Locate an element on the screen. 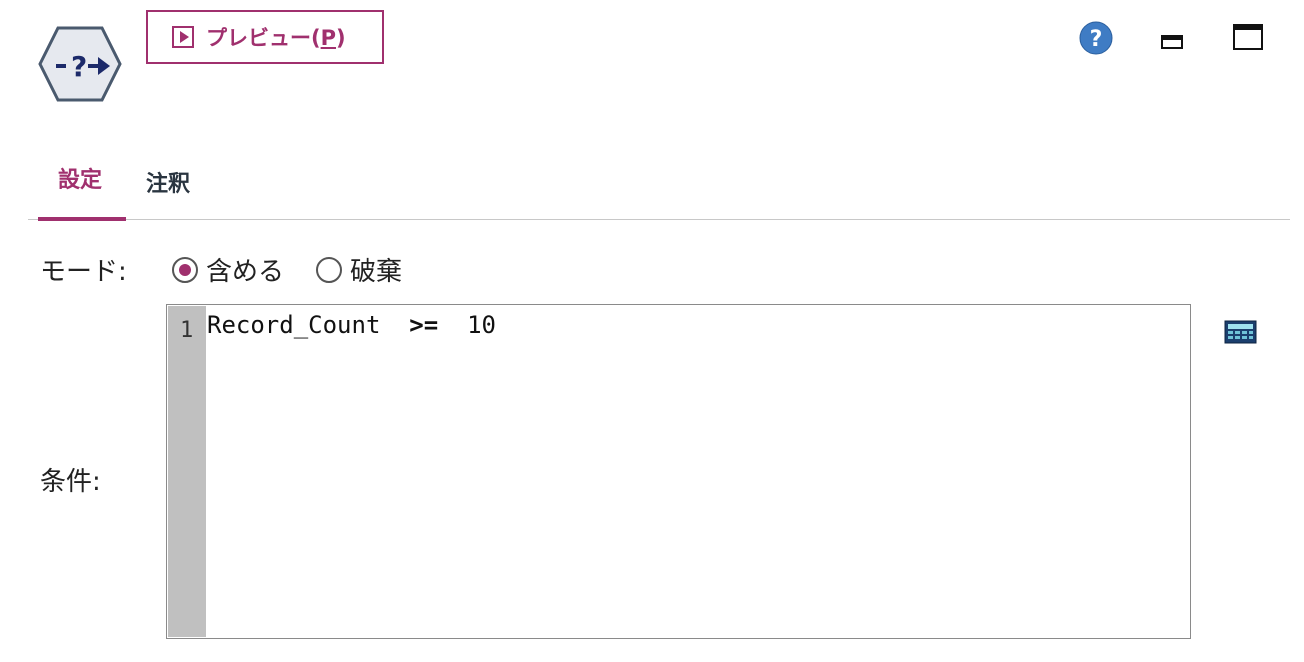 The height and width of the screenshot is (662, 1304). preview-label: プレビュー(P) is located at coordinates (276, 38).